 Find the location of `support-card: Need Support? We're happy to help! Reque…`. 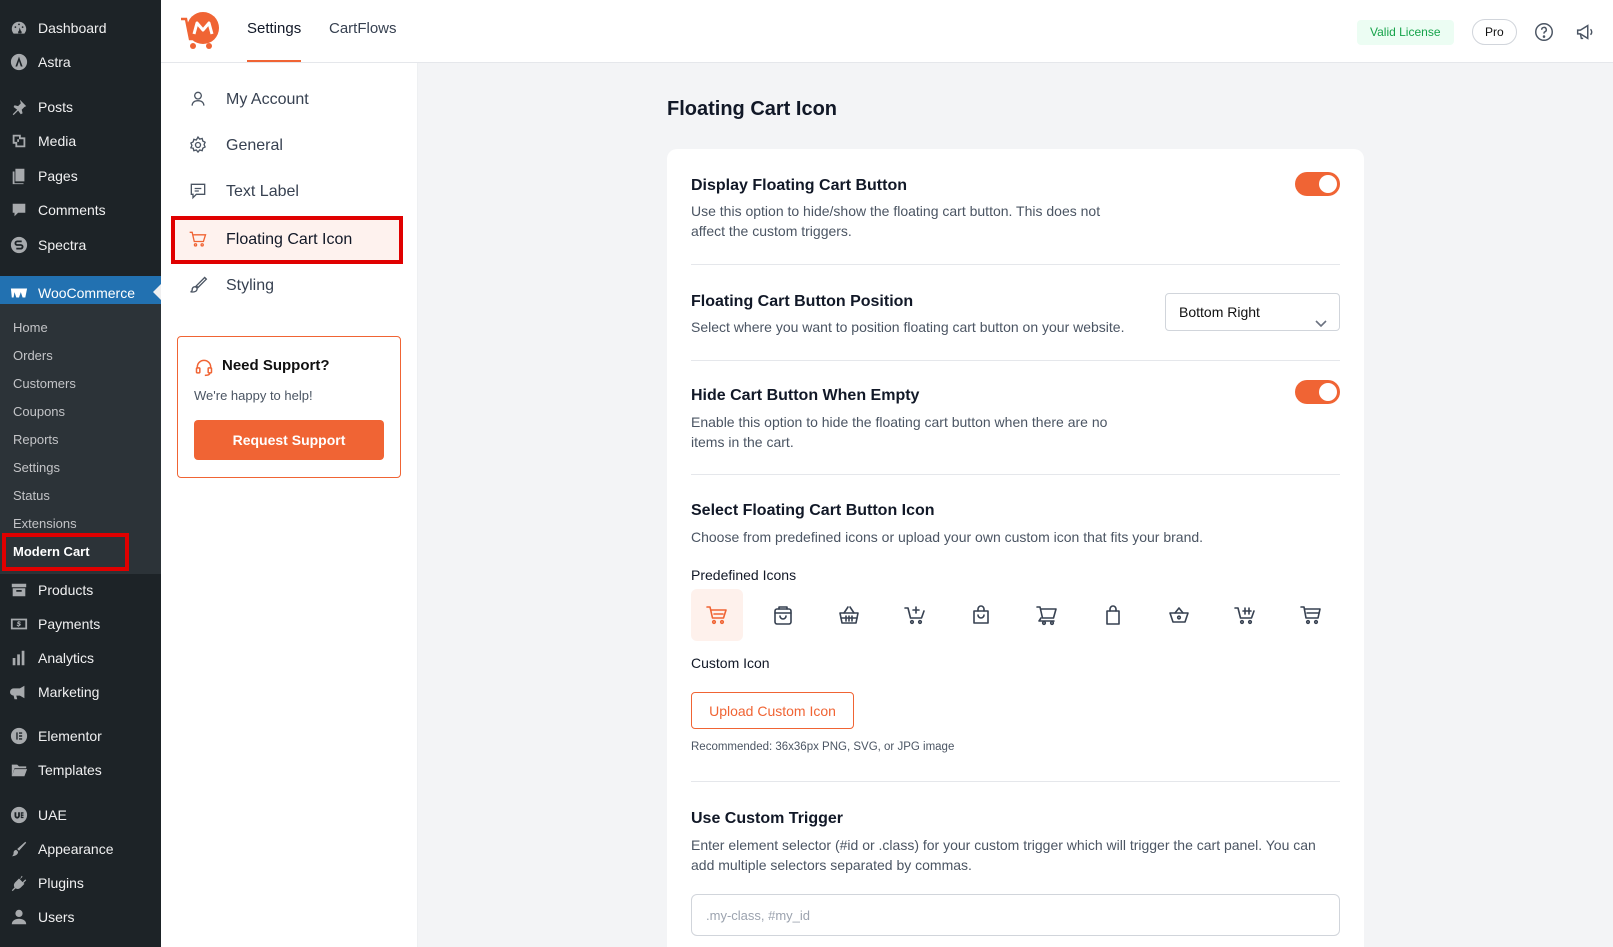

support-card: Need Support? We're happy to help! Reque… is located at coordinates (289, 407).